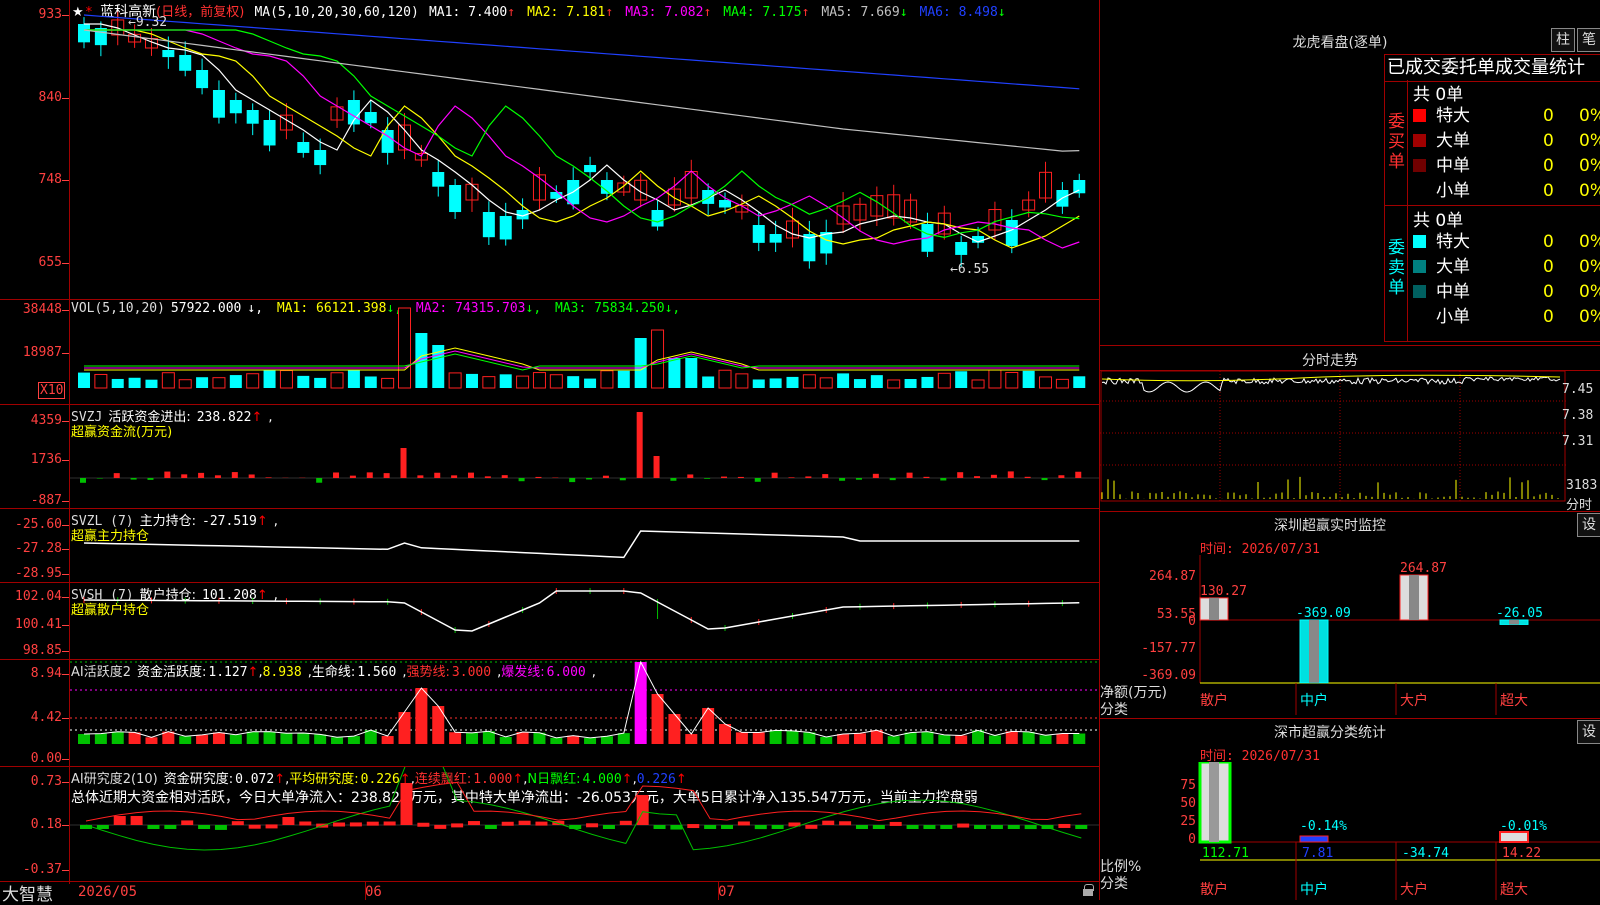  I want to click on main-y-tick: 655, so click(31, 262).